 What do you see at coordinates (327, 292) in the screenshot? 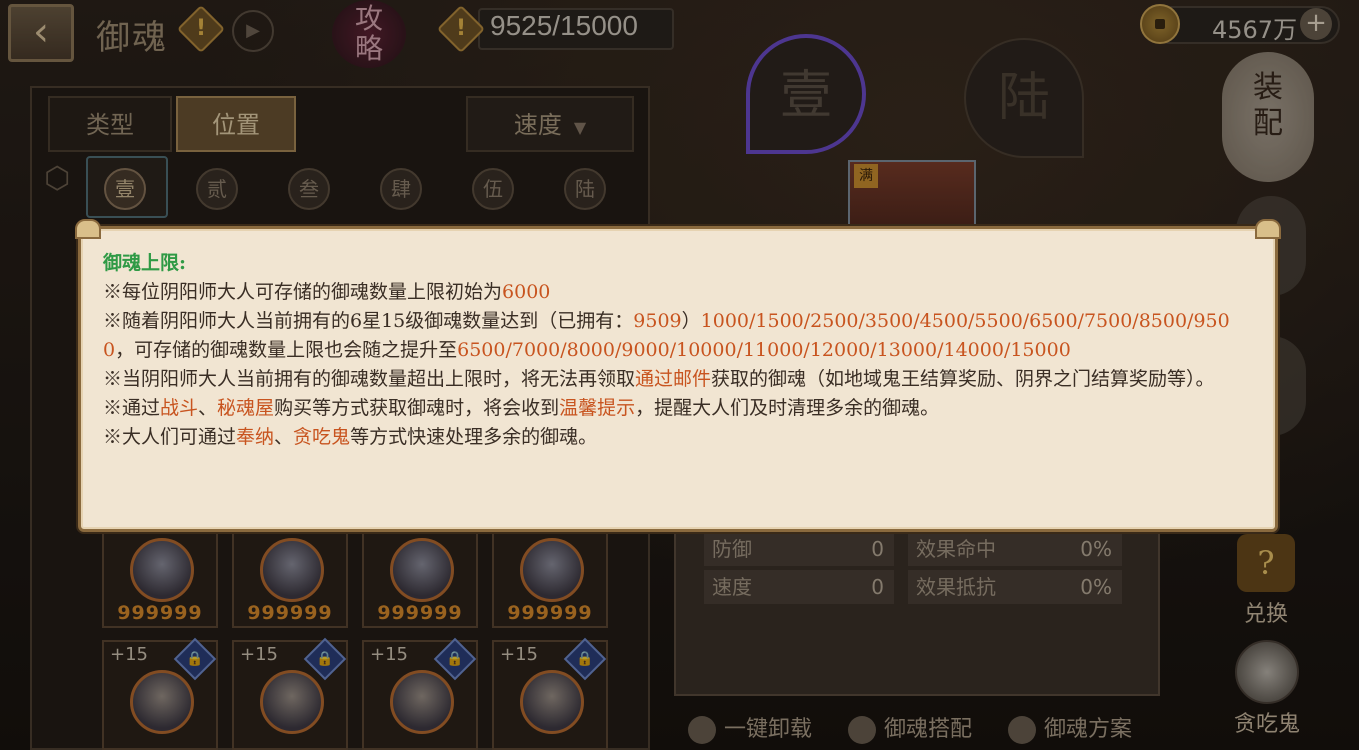
I see `tooltip-line: ※每位阴阳师大人可存储的御魂数量上限初始为6000` at bounding box center [327, 292].